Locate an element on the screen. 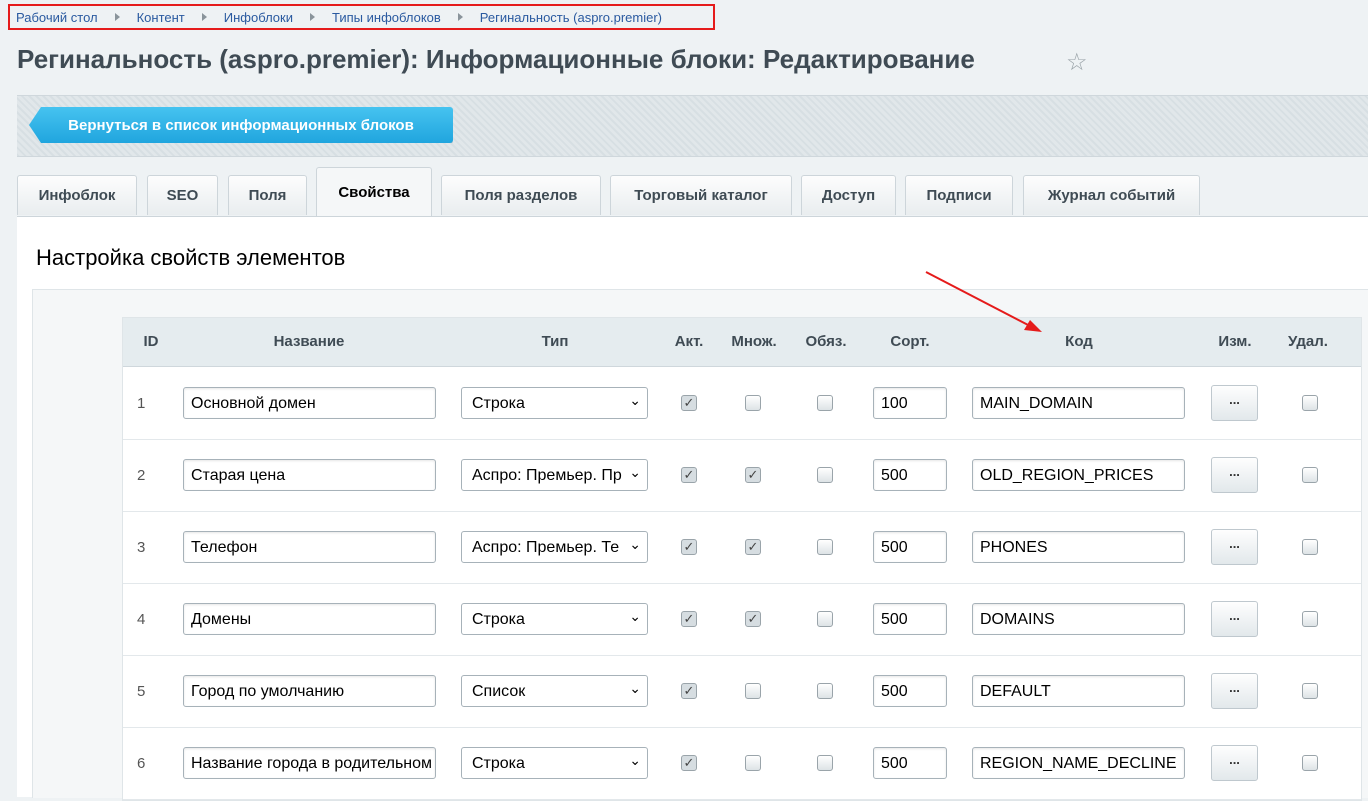 This screenshot has height=801, width=1368. col-active: Акт. is located at coordinates (689, 341).